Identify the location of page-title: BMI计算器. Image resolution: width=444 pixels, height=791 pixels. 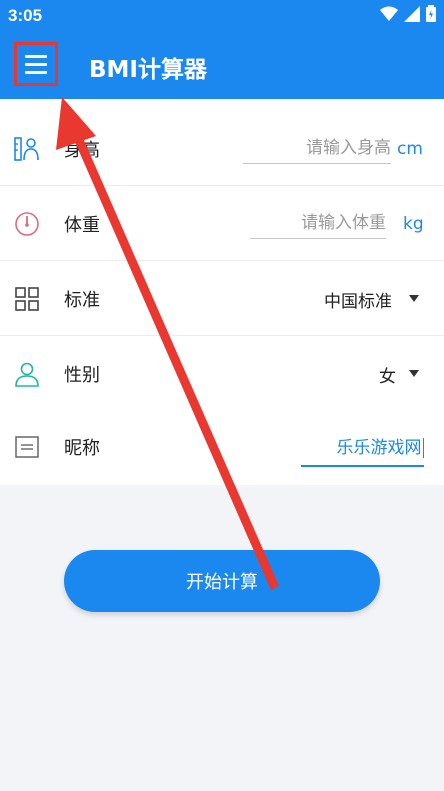
(148, 70).